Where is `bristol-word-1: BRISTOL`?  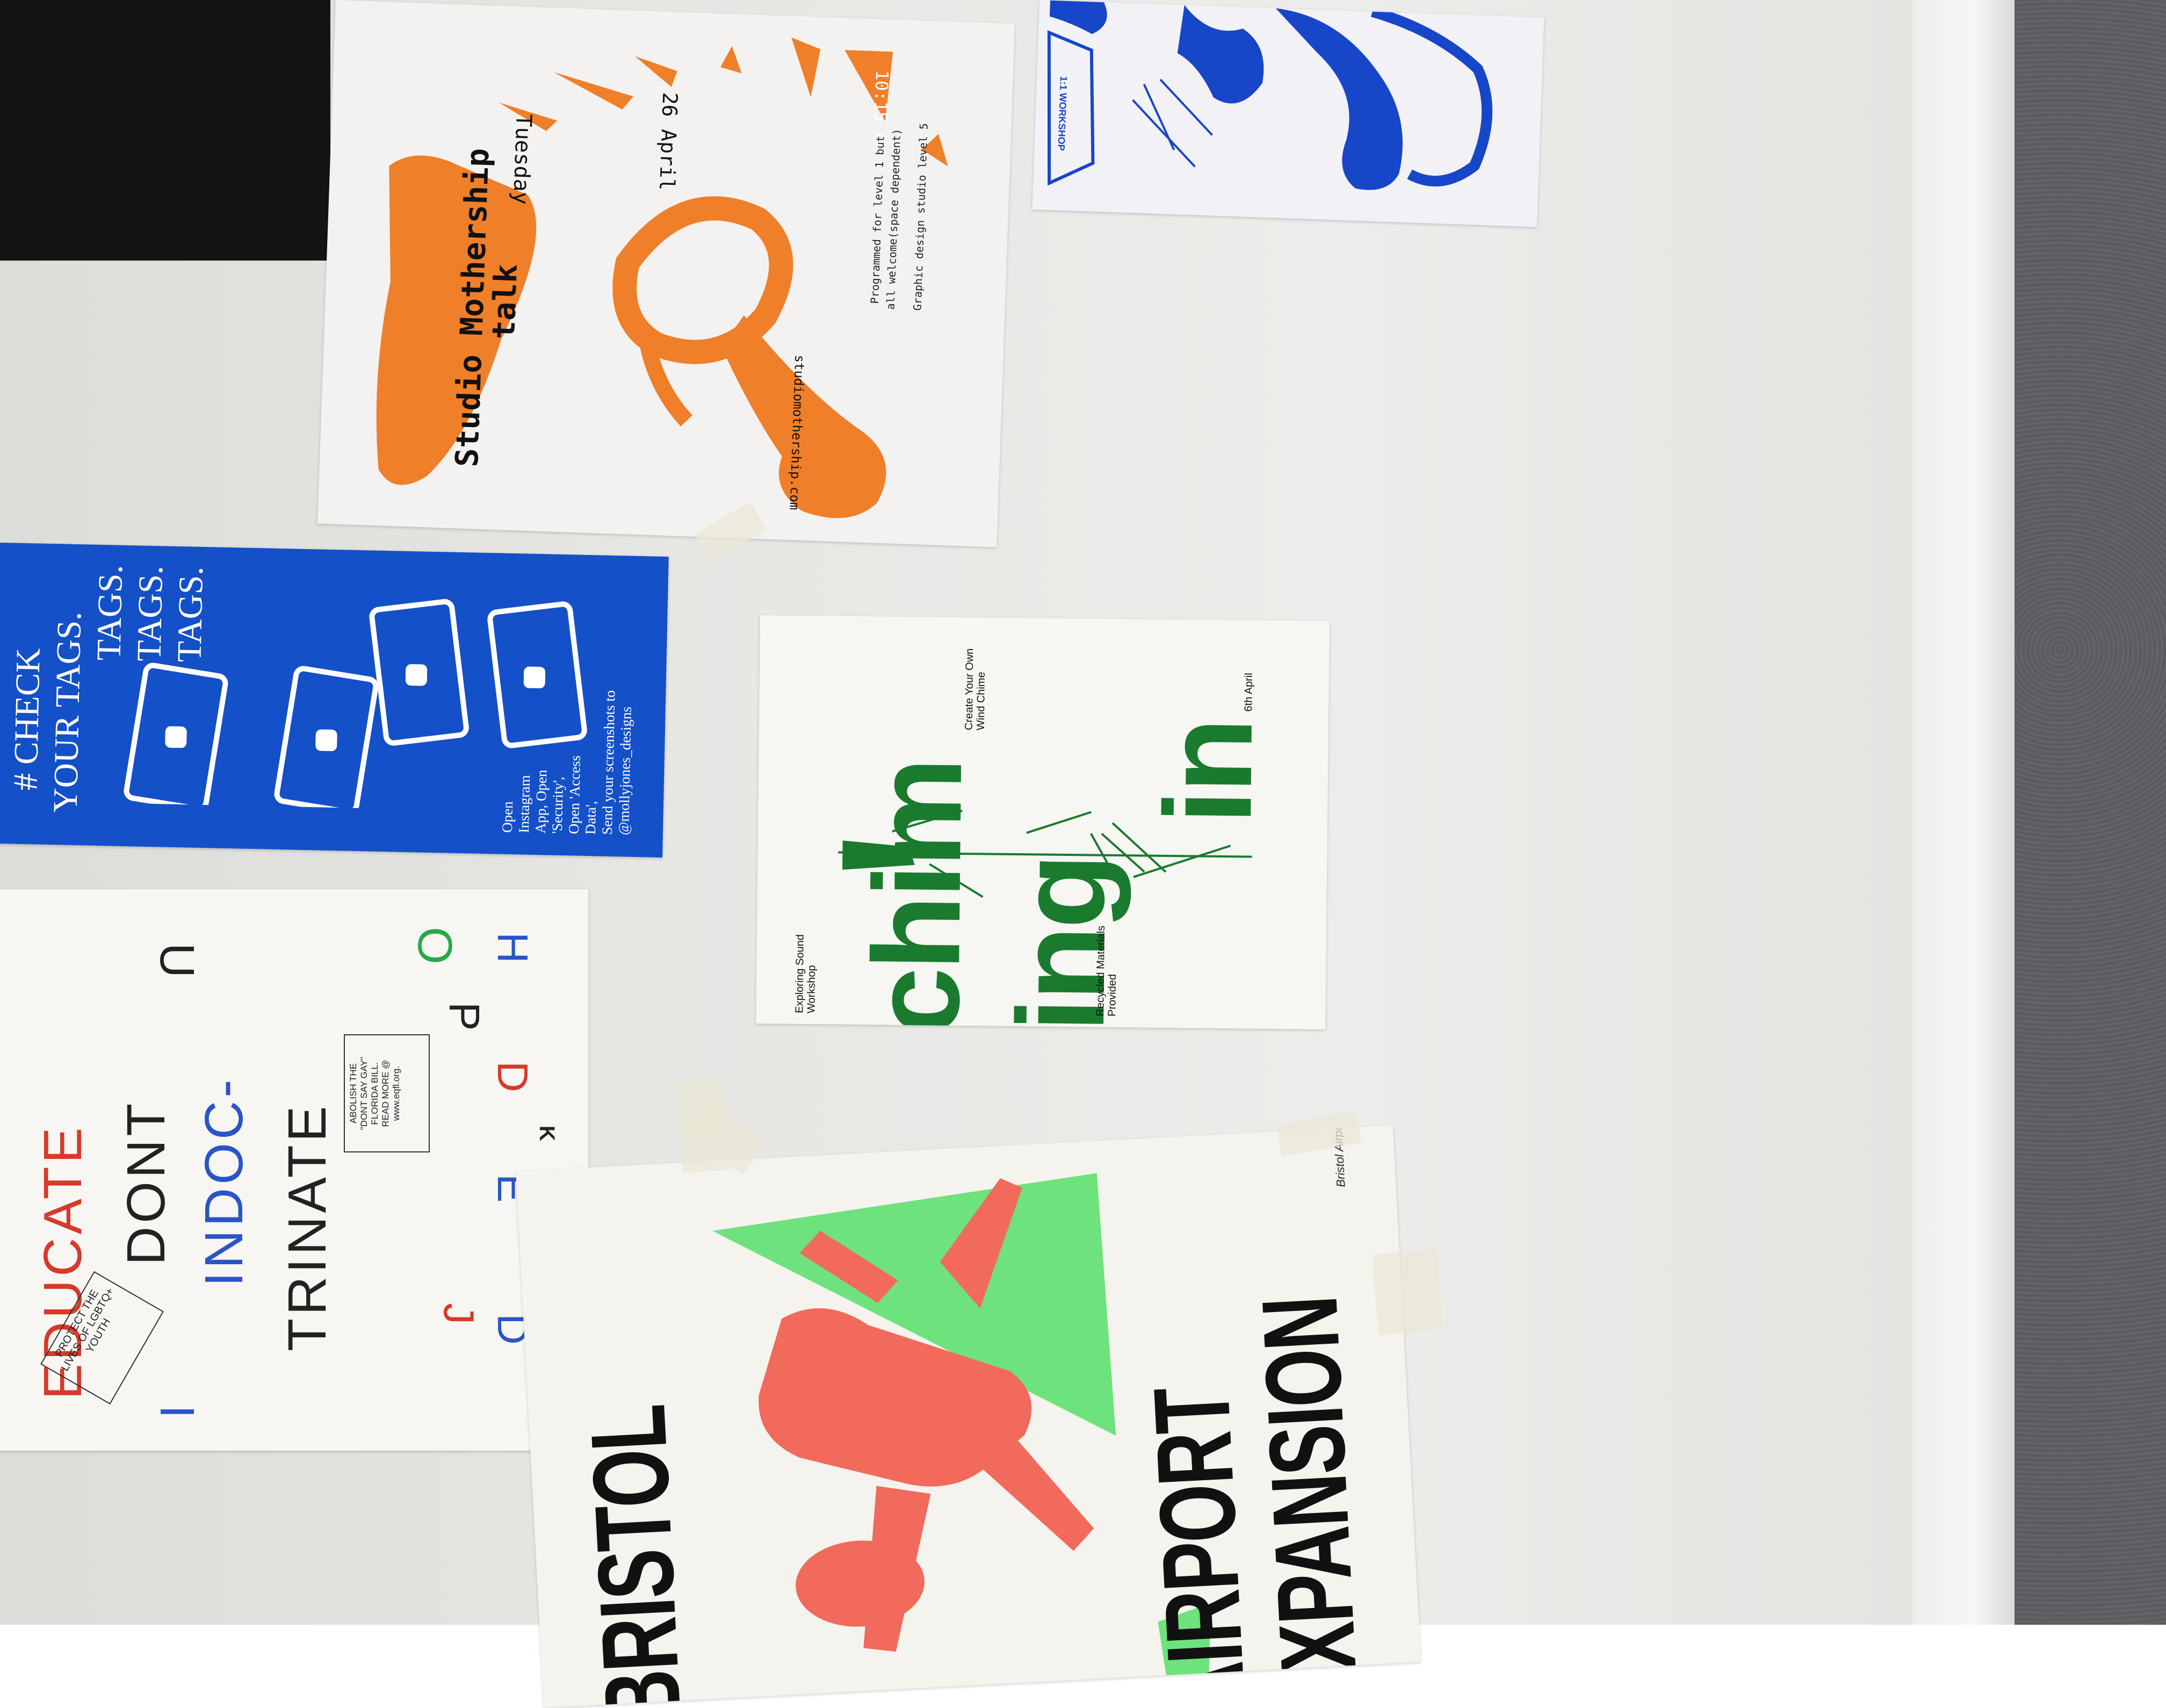
bristol-word-1: BRISTOL is located at coordinates (635, 1555).